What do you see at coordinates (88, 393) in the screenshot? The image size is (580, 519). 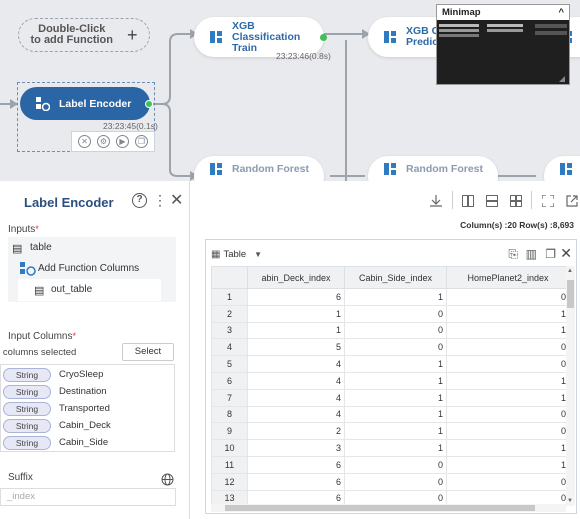 I see `list-item: String Destination` at bounding box center [88, 393].